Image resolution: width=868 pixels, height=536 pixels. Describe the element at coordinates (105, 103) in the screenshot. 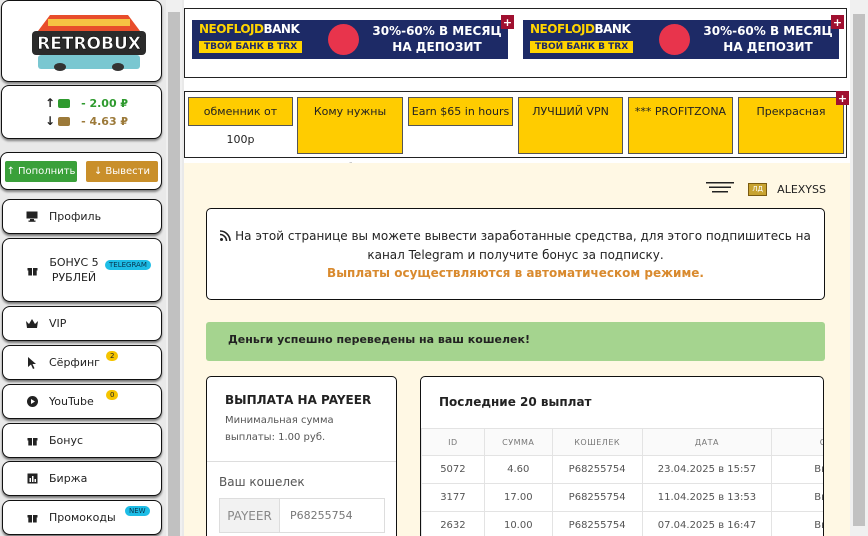

I see `balance-up-value: - 2.00 ₽` at that location.